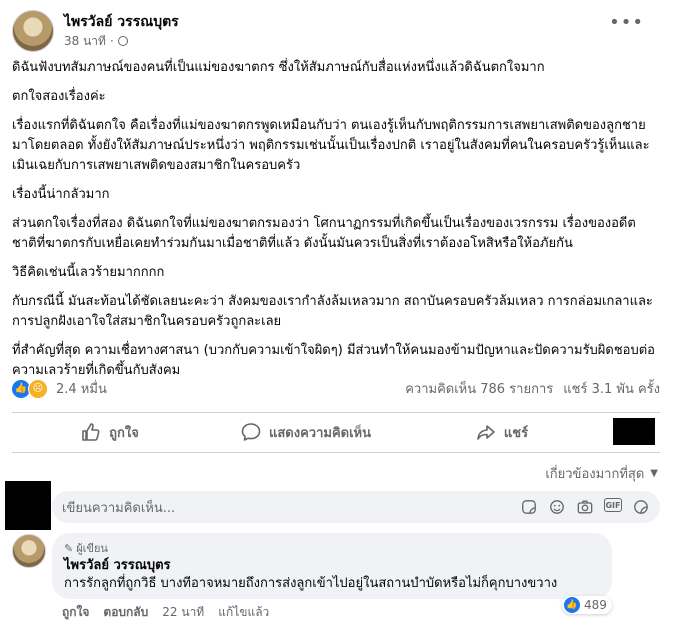 Image resolution: width=674 pixels, height=631 pixels. I want to click on author-avatar, so click(33, 31).